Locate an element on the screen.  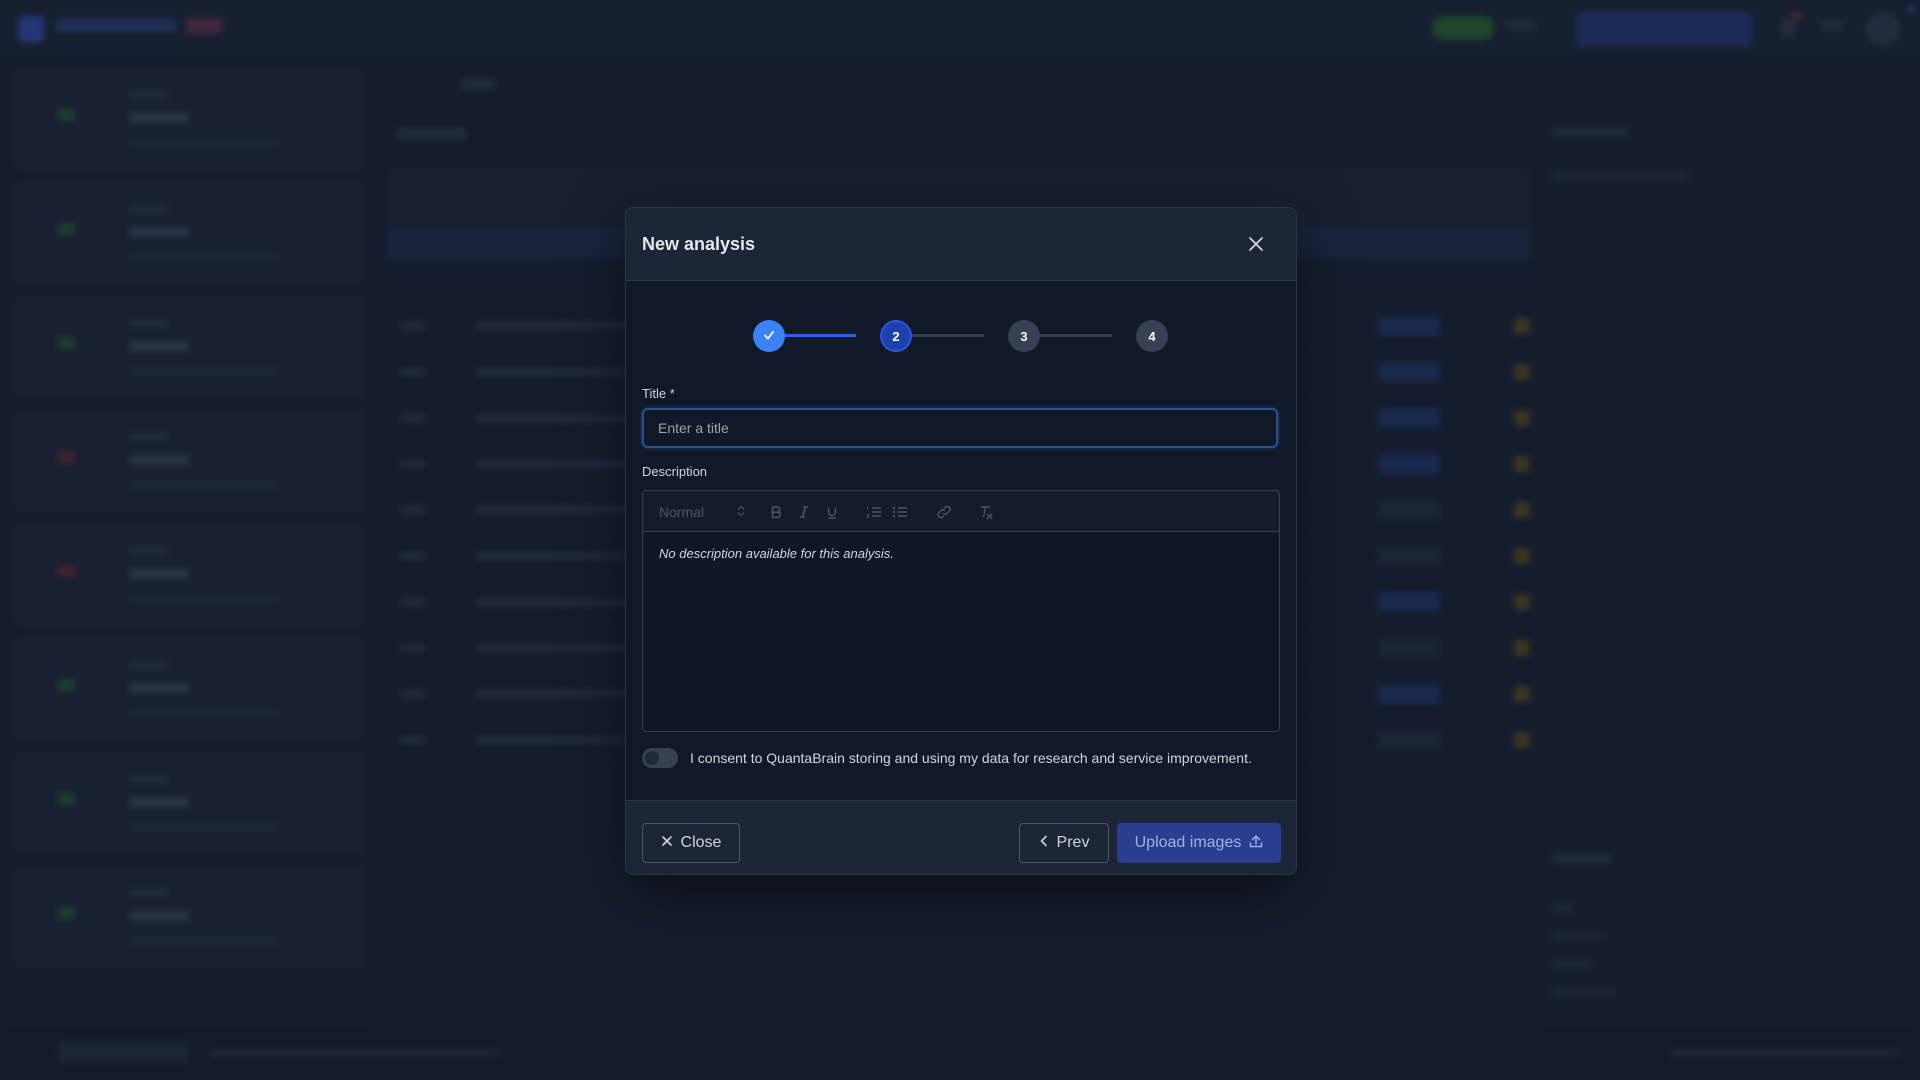
chevron-left-icon is located at coordinates (1044, 843).